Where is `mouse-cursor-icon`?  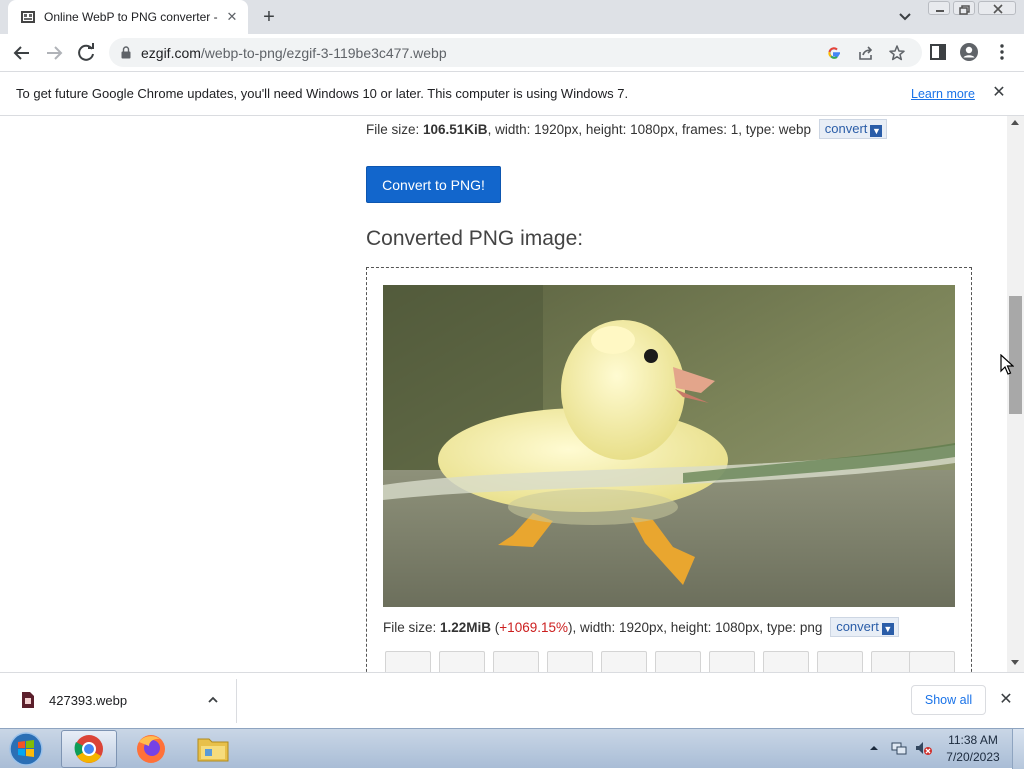
mouse-cursor-icon is located at coordinates (1007, 364).